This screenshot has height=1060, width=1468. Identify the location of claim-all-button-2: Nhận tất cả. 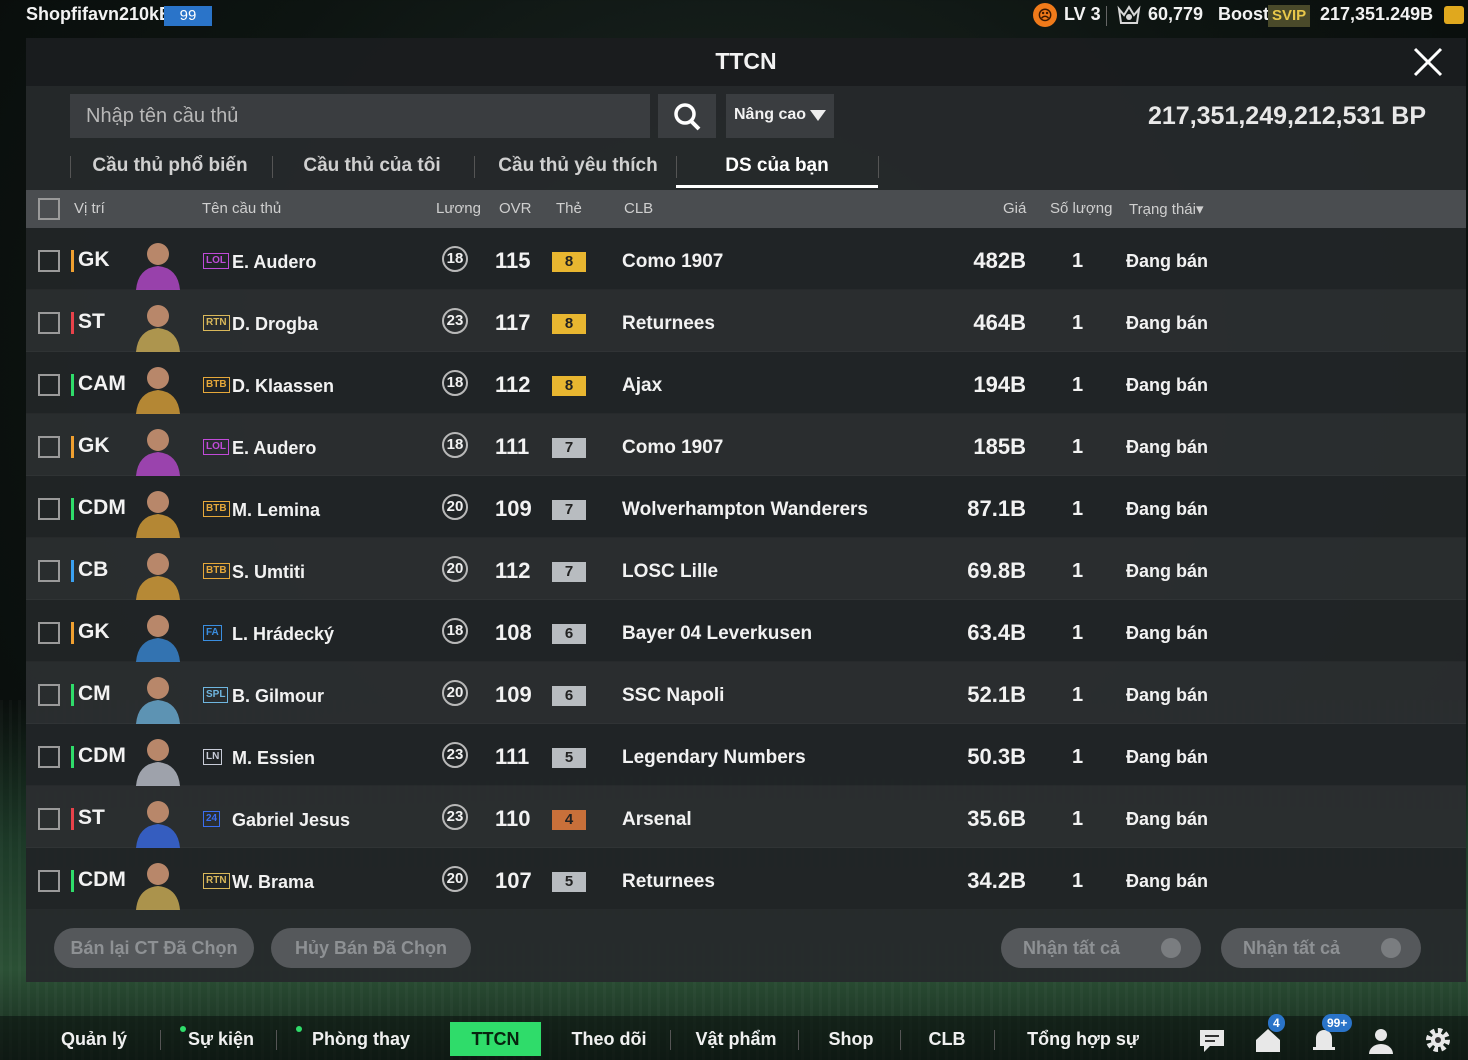
(1321, 948).